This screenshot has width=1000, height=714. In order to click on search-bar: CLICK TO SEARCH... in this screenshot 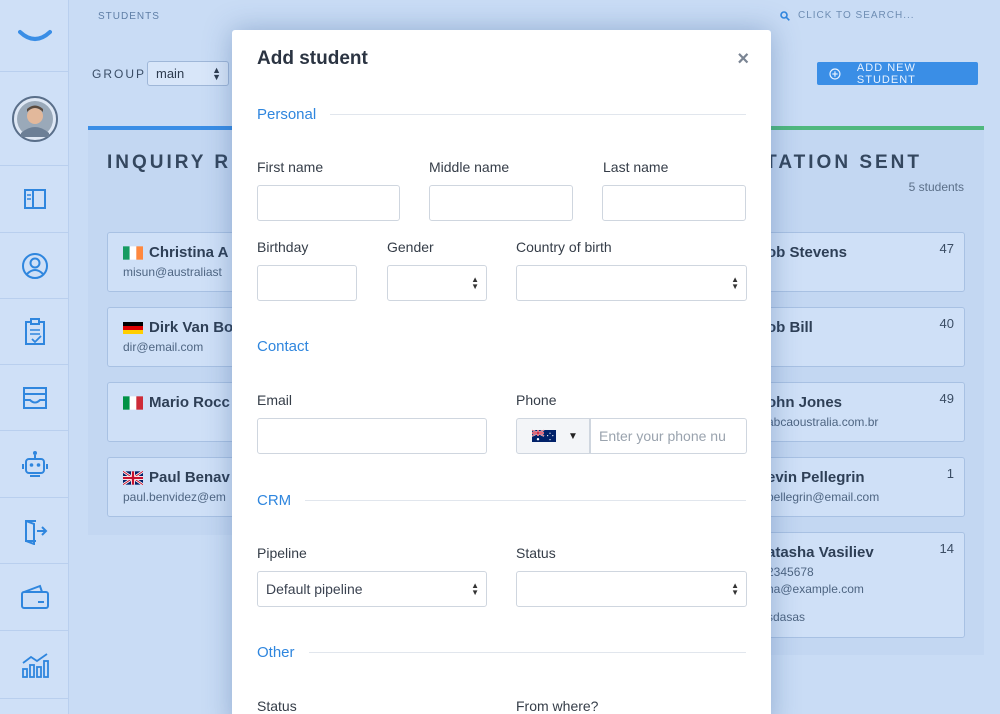, I will do `click(847, 15)`.